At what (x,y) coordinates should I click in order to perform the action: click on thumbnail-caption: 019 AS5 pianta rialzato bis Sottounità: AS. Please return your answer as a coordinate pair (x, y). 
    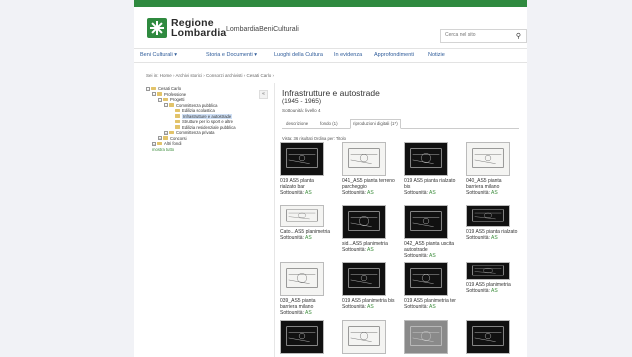
    Looking at the image, I should click on (435, 187).